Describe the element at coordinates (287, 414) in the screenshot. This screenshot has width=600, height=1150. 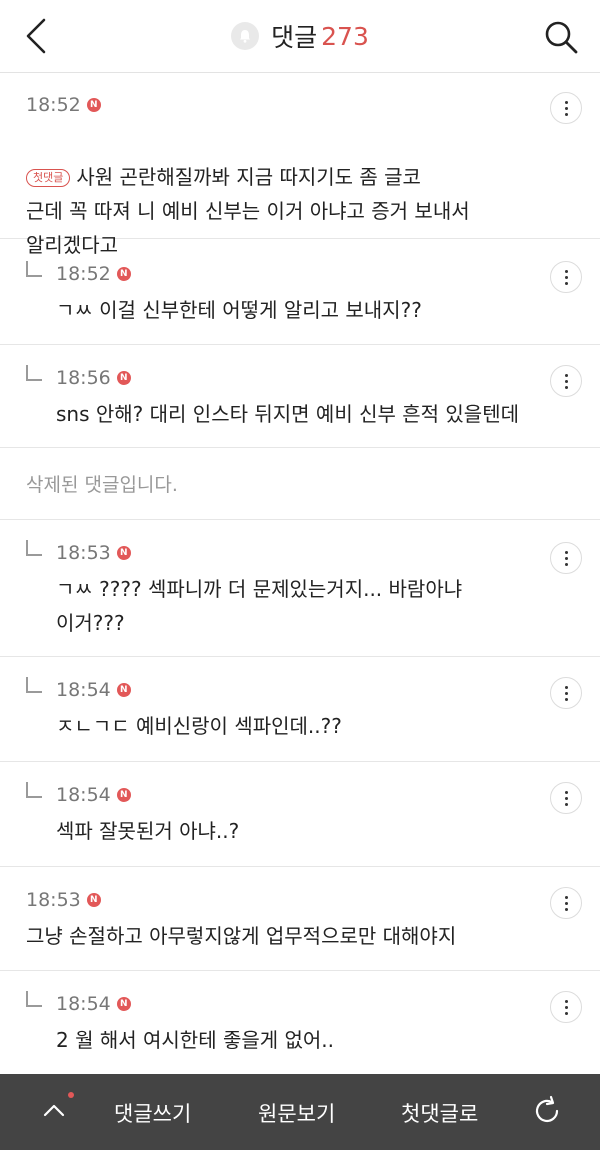
I see `comment-text: sns 안해? 대리 인스타 뒤지면 예비 신부 흔적 있을텐데` at that location.